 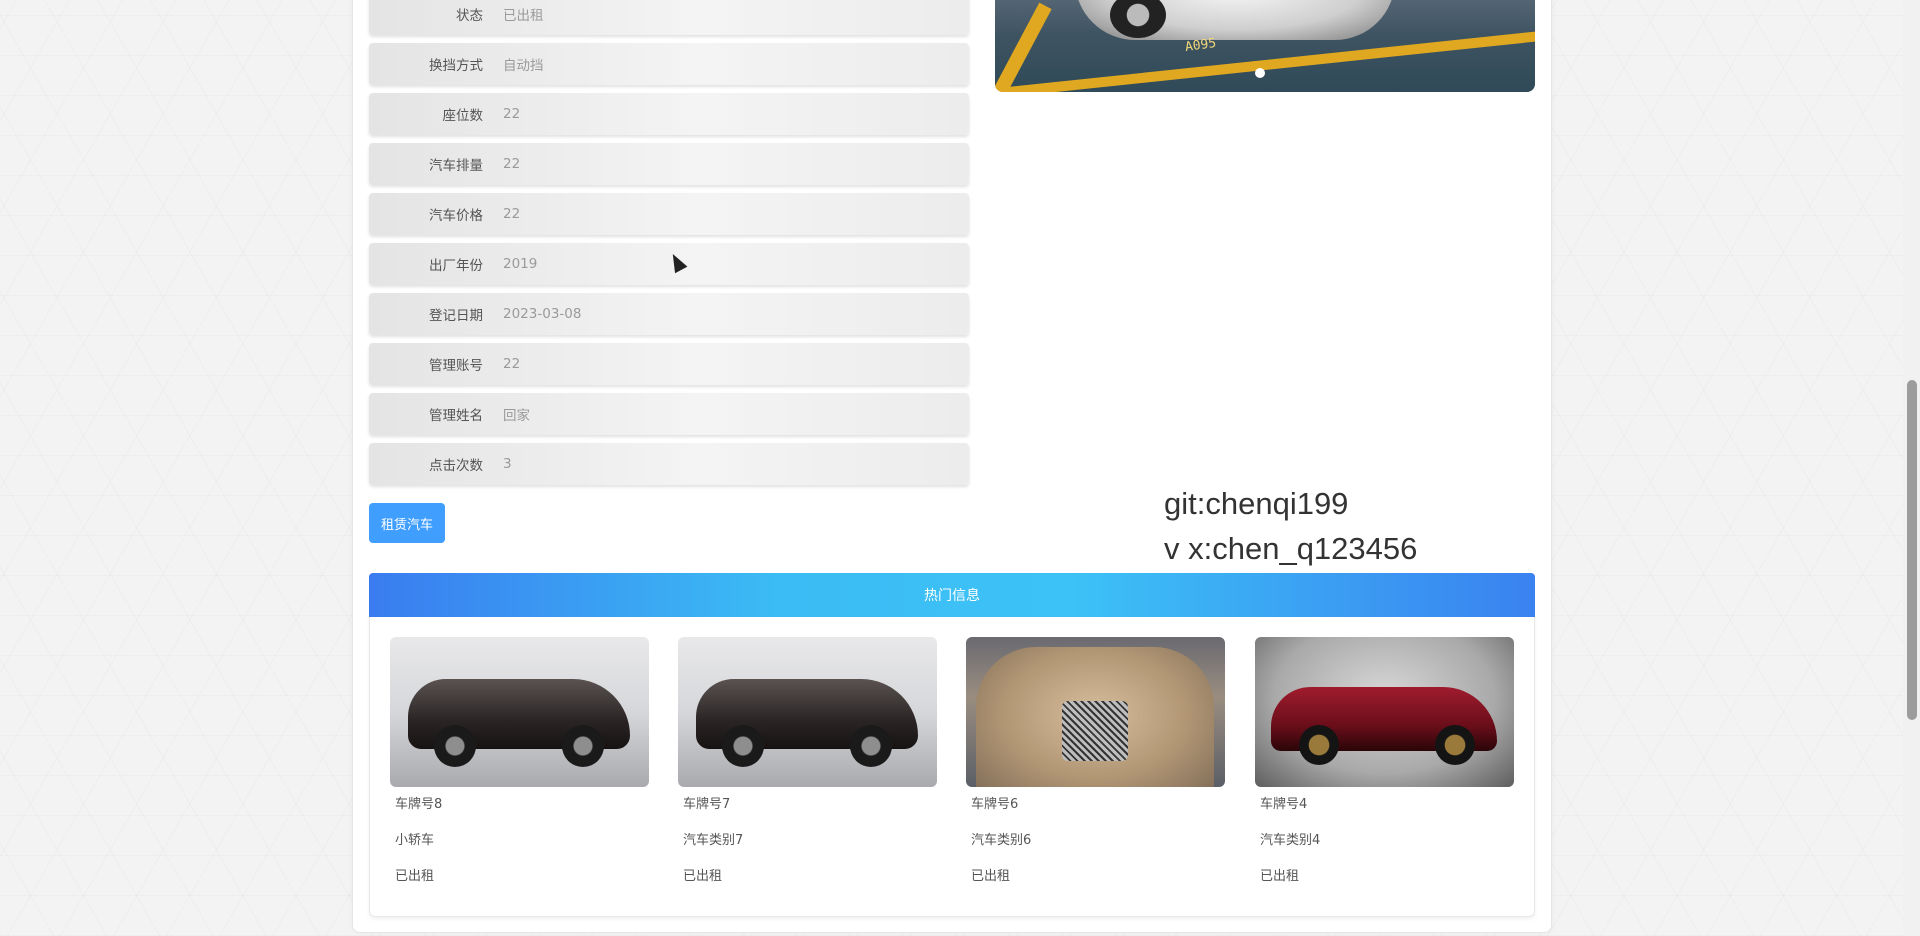 What do you see at coordinates (1284, 804) in the screenshot?
I see `card-plate: 车牌号4` at bounding box center [1284, 804].